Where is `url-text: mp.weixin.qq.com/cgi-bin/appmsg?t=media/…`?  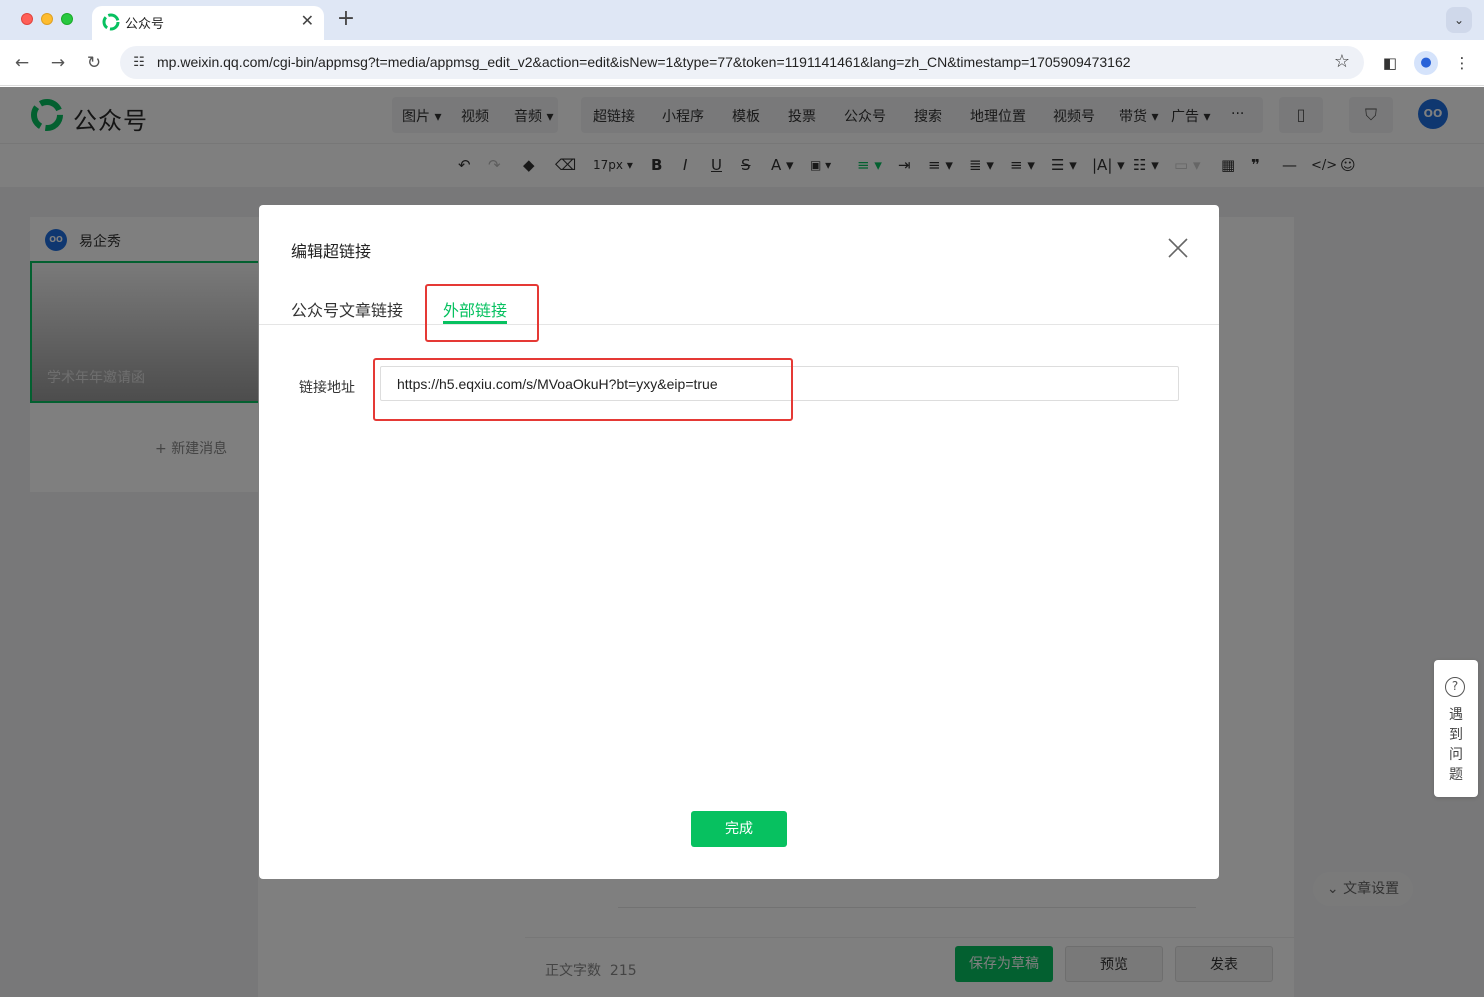 url-text: mp.weixin.qq.com/cgi-bin/appmsg?t=media/… is located at coordinates (644, 62).